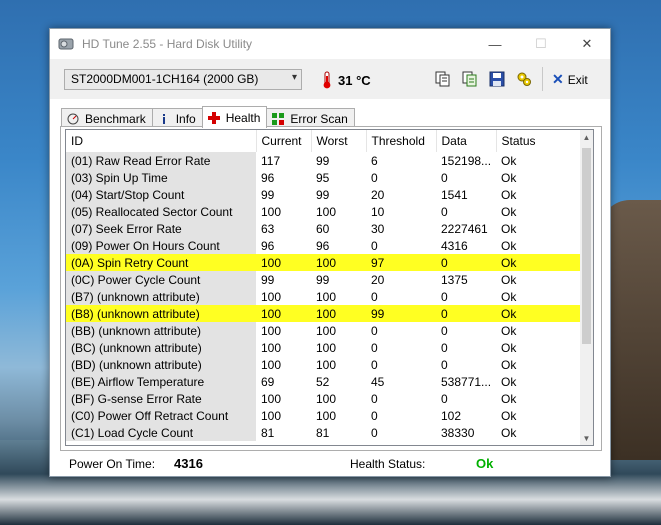 This screenshot has width=661, height=525. Describe the element at coordinates (586, 137) in the screenshot. I see `scroll-up-icon: ▲` at that location.